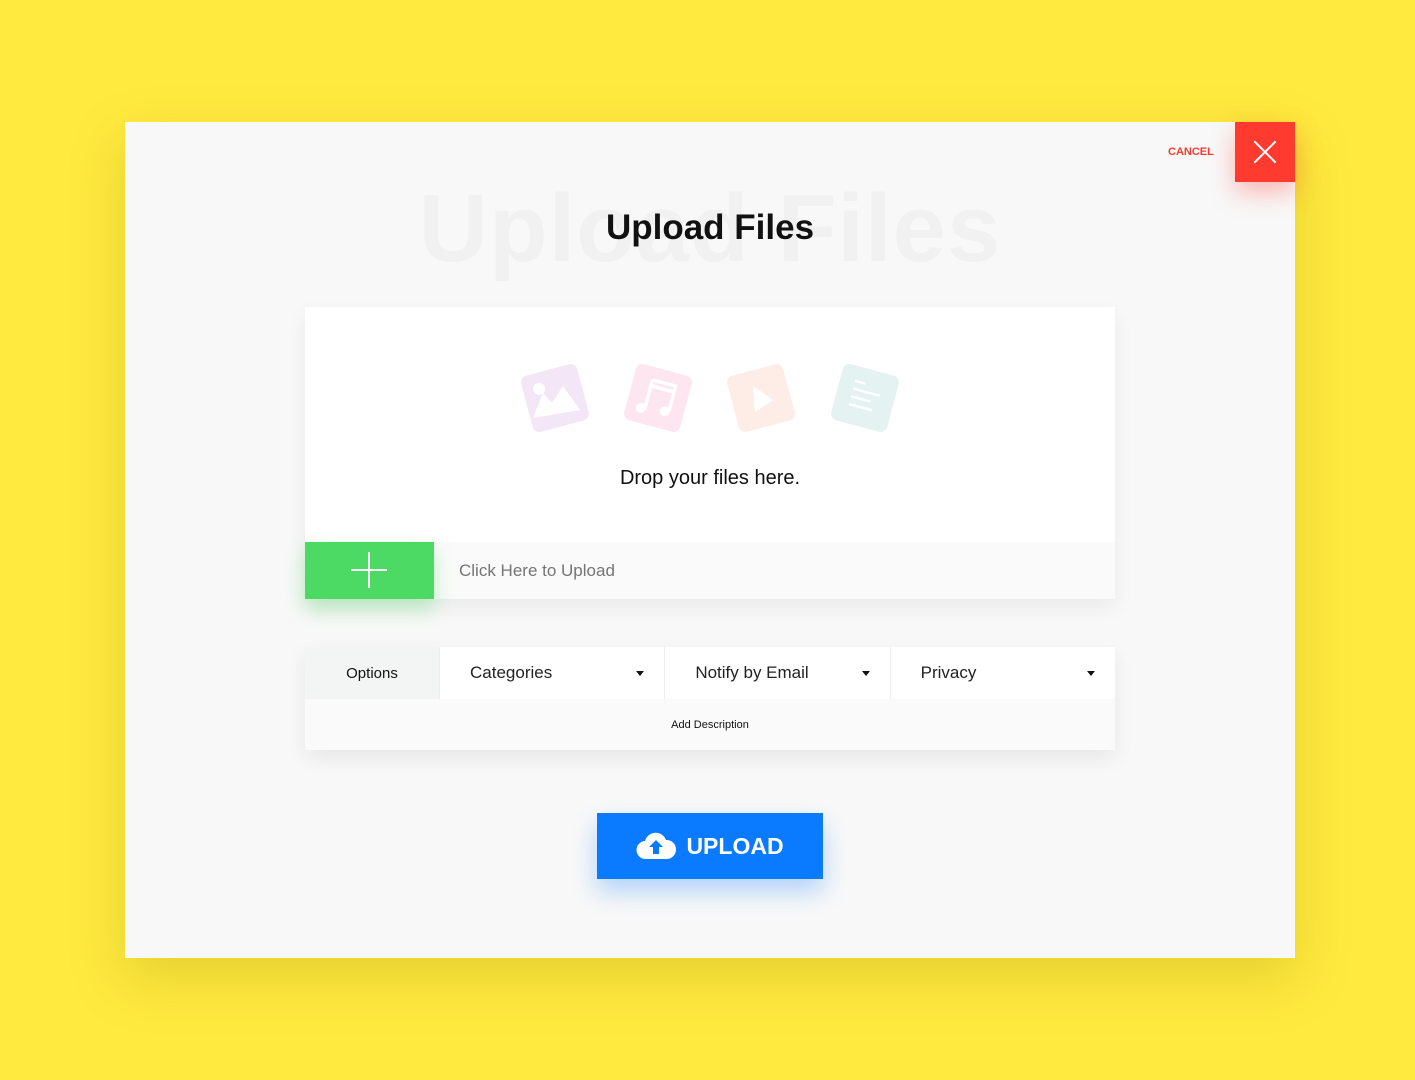 Image resolution: width=1415 pixels, height=1080 pixels. I want to click on categories-select: Categories, so click(552, 673).